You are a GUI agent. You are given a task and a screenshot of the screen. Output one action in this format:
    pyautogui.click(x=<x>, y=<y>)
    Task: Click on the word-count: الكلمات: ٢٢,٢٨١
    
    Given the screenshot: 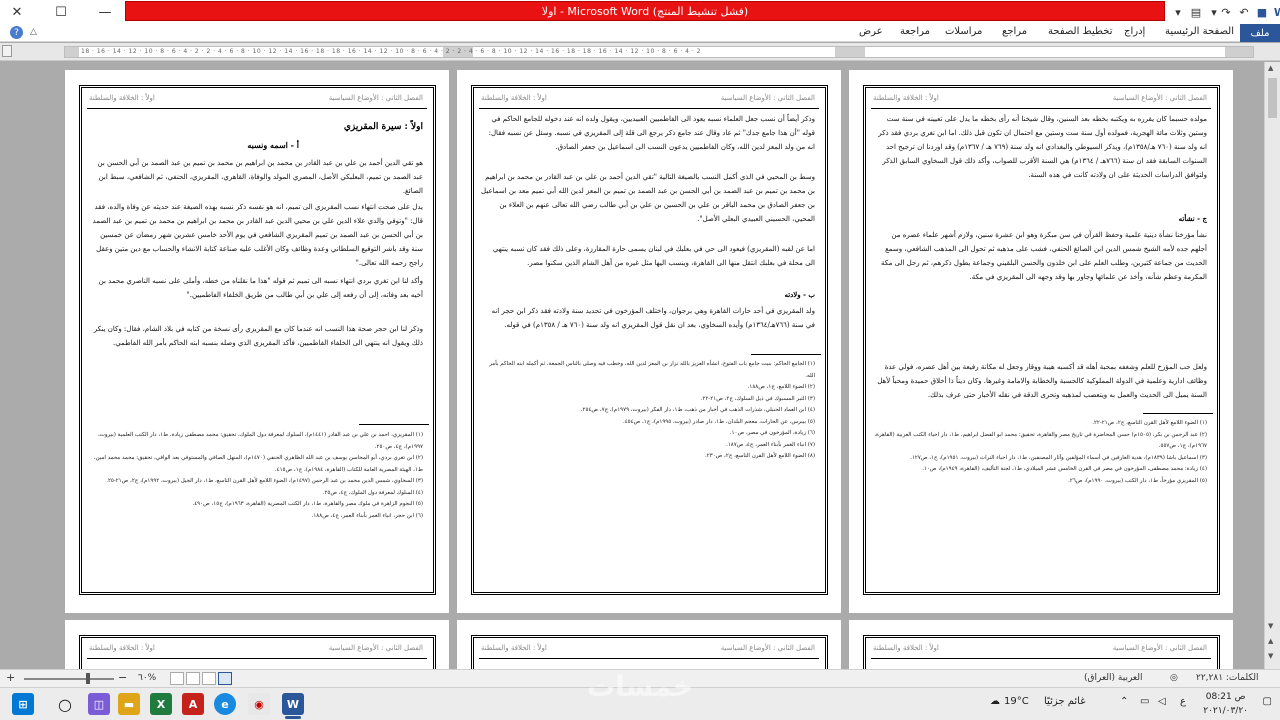 What is the action you would take?
    pyautogui.click(x=1227, y=678)
    